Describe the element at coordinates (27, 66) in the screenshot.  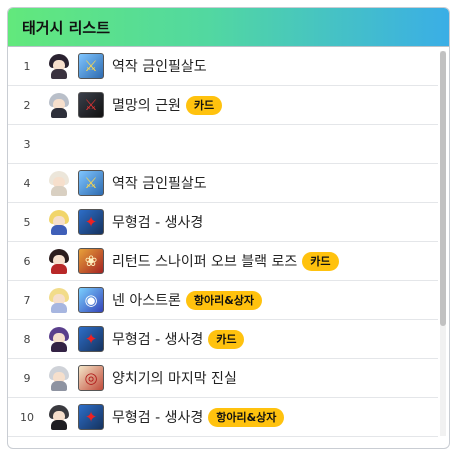
I see `row-number: 1` at that location.